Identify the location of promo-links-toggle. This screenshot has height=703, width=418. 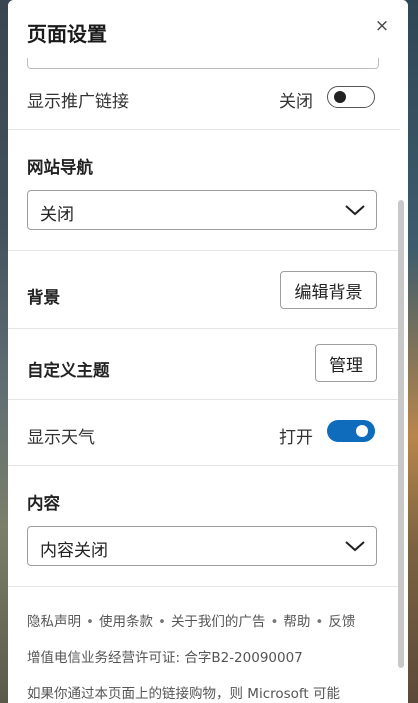
(351, 97).